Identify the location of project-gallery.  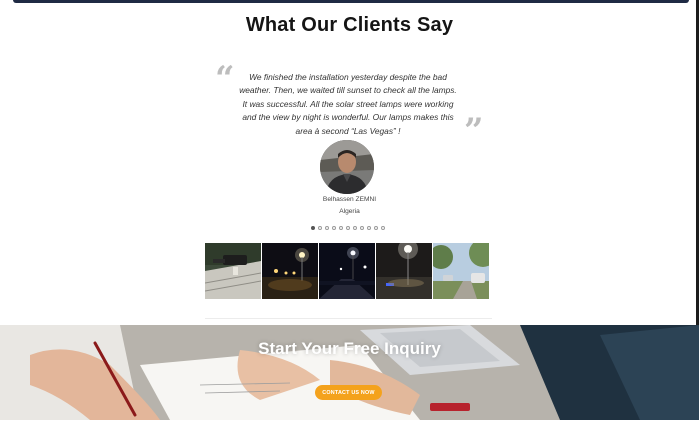
(347, 271).